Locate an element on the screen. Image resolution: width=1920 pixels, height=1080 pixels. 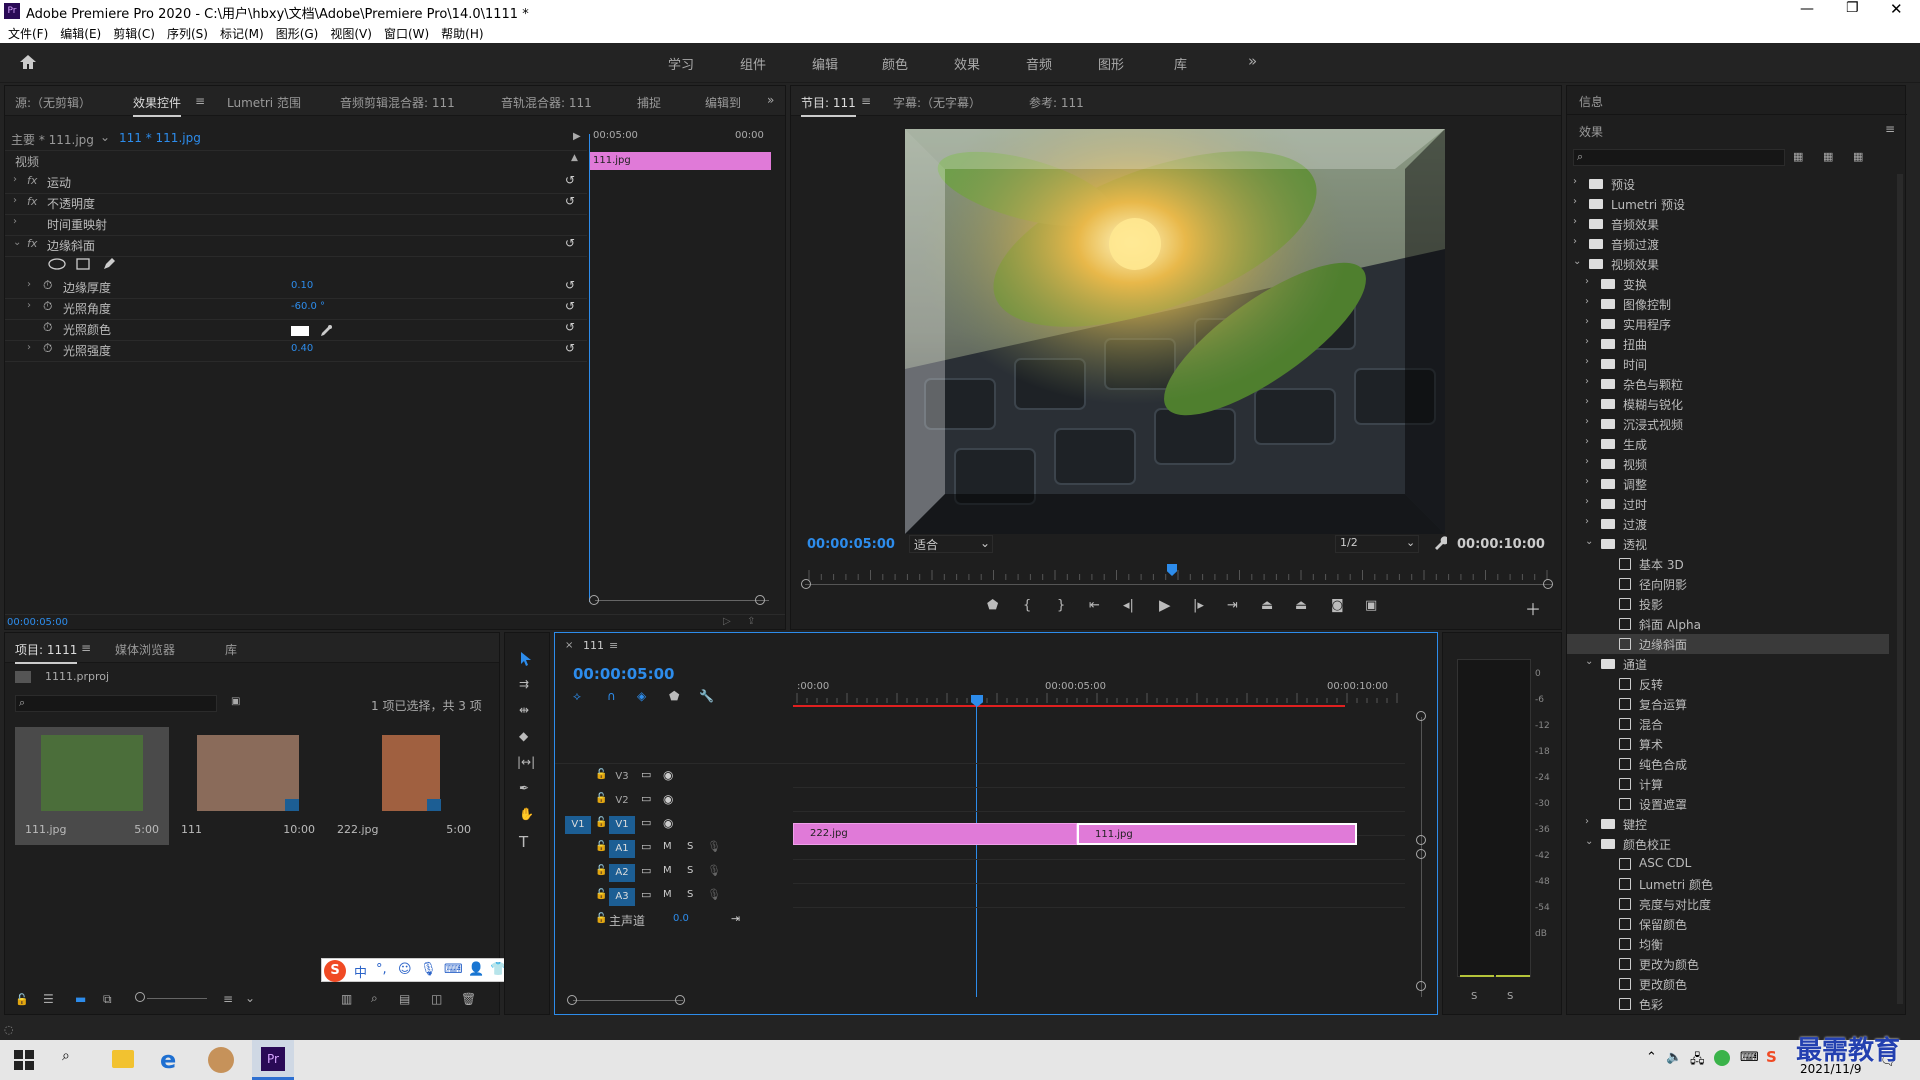
restore-icon: ❐ is located at coordinates (1852, 8).